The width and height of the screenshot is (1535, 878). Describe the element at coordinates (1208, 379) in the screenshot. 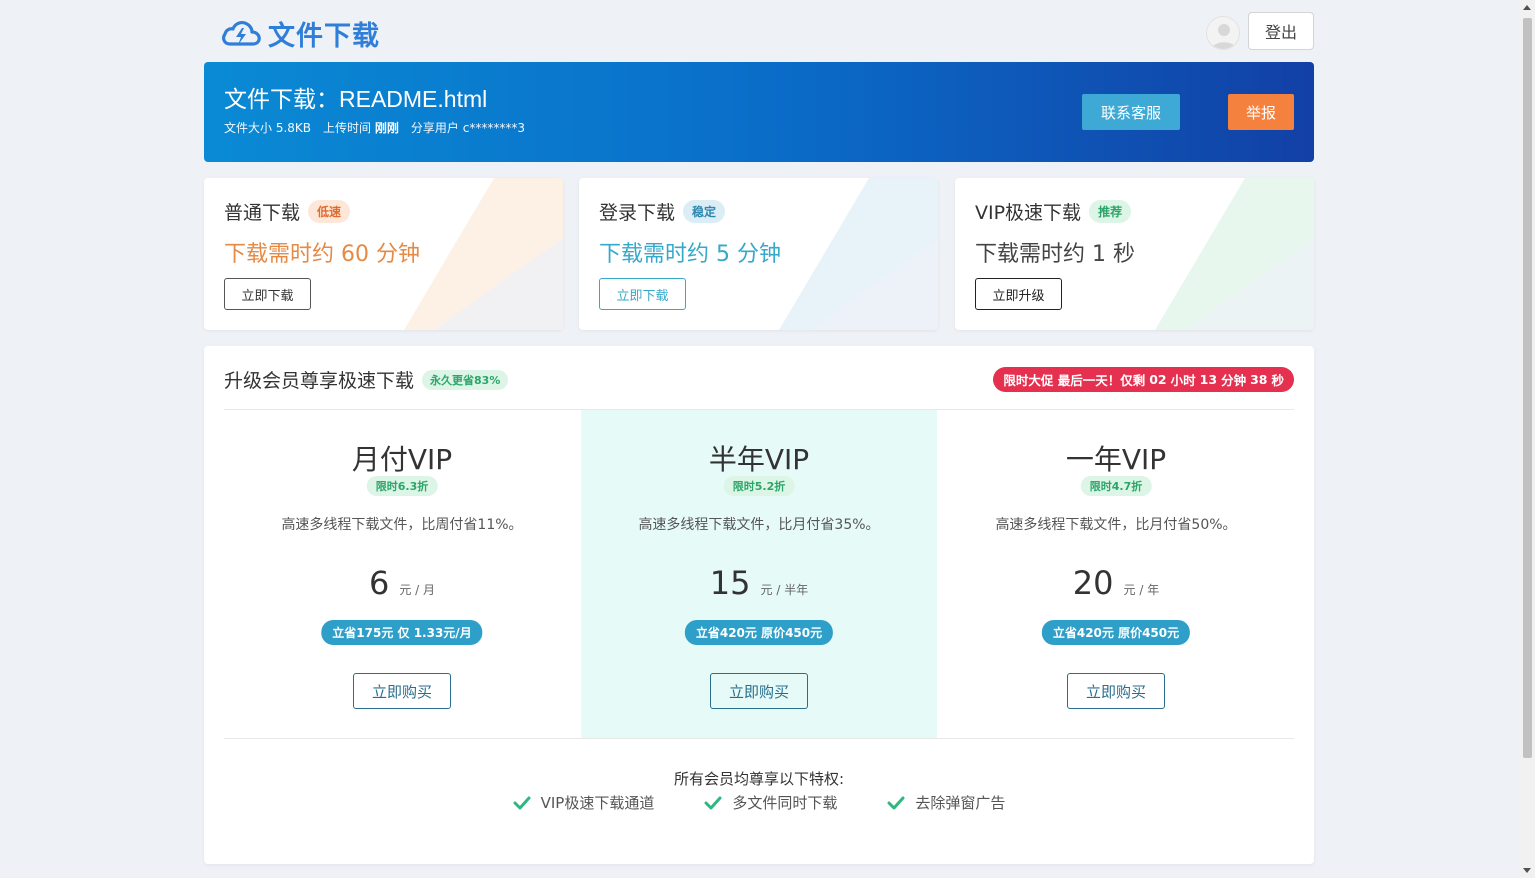

I see `countdown-minutes: 13` at that location.